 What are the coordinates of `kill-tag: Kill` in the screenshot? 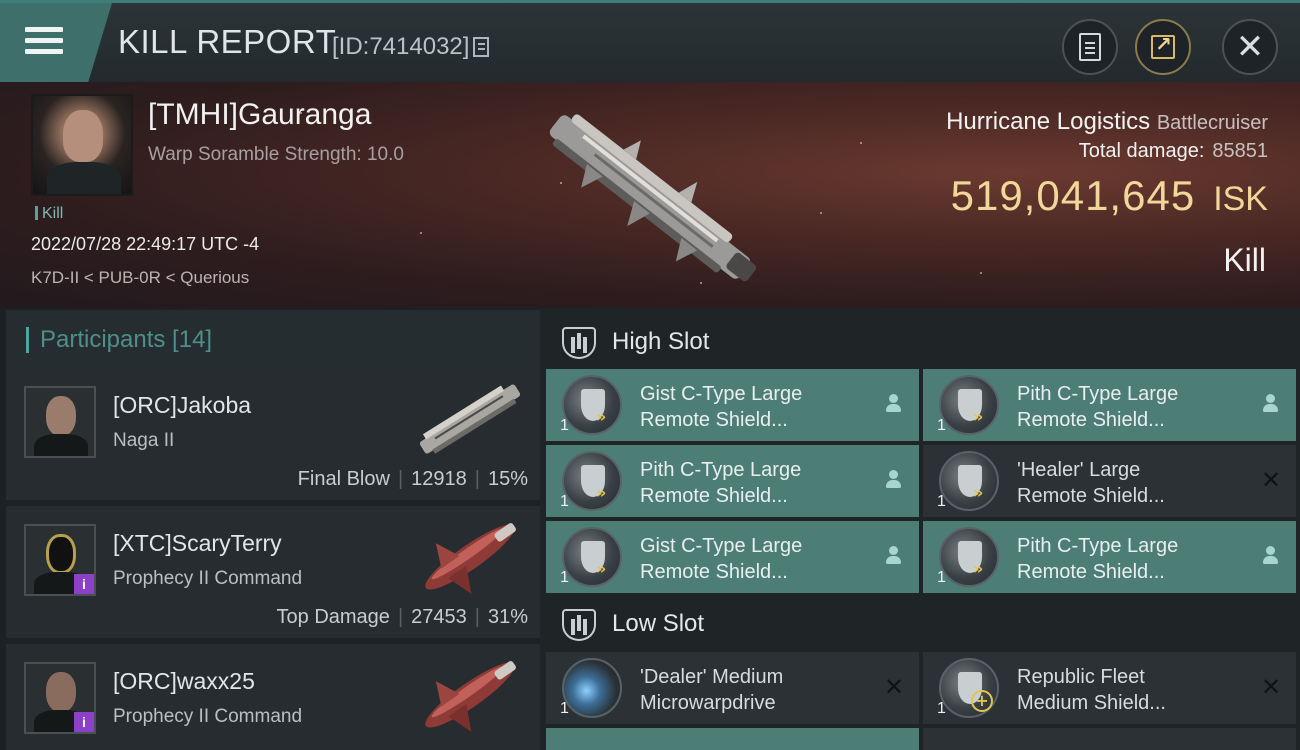 It's located at (49, 214).